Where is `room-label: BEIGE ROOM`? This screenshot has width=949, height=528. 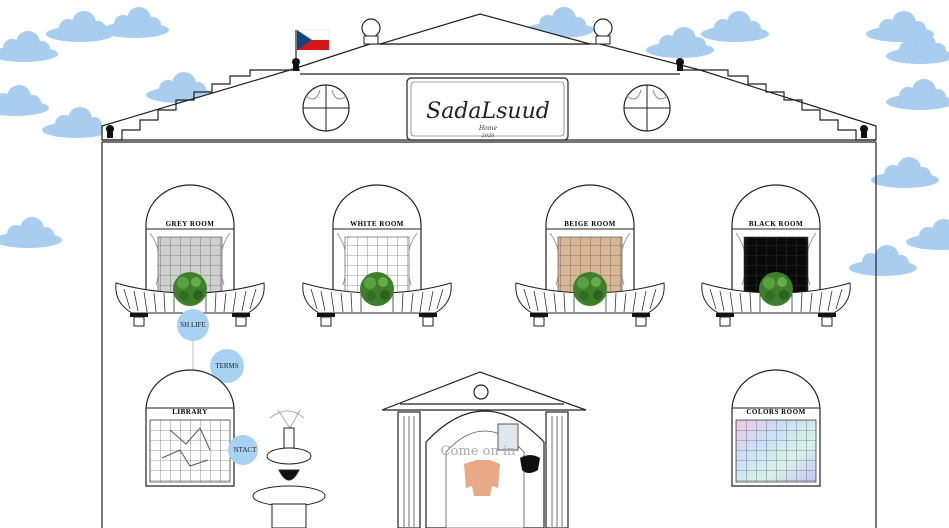
room-label: BEIGE ROOM is located at coordinates (589, 224).